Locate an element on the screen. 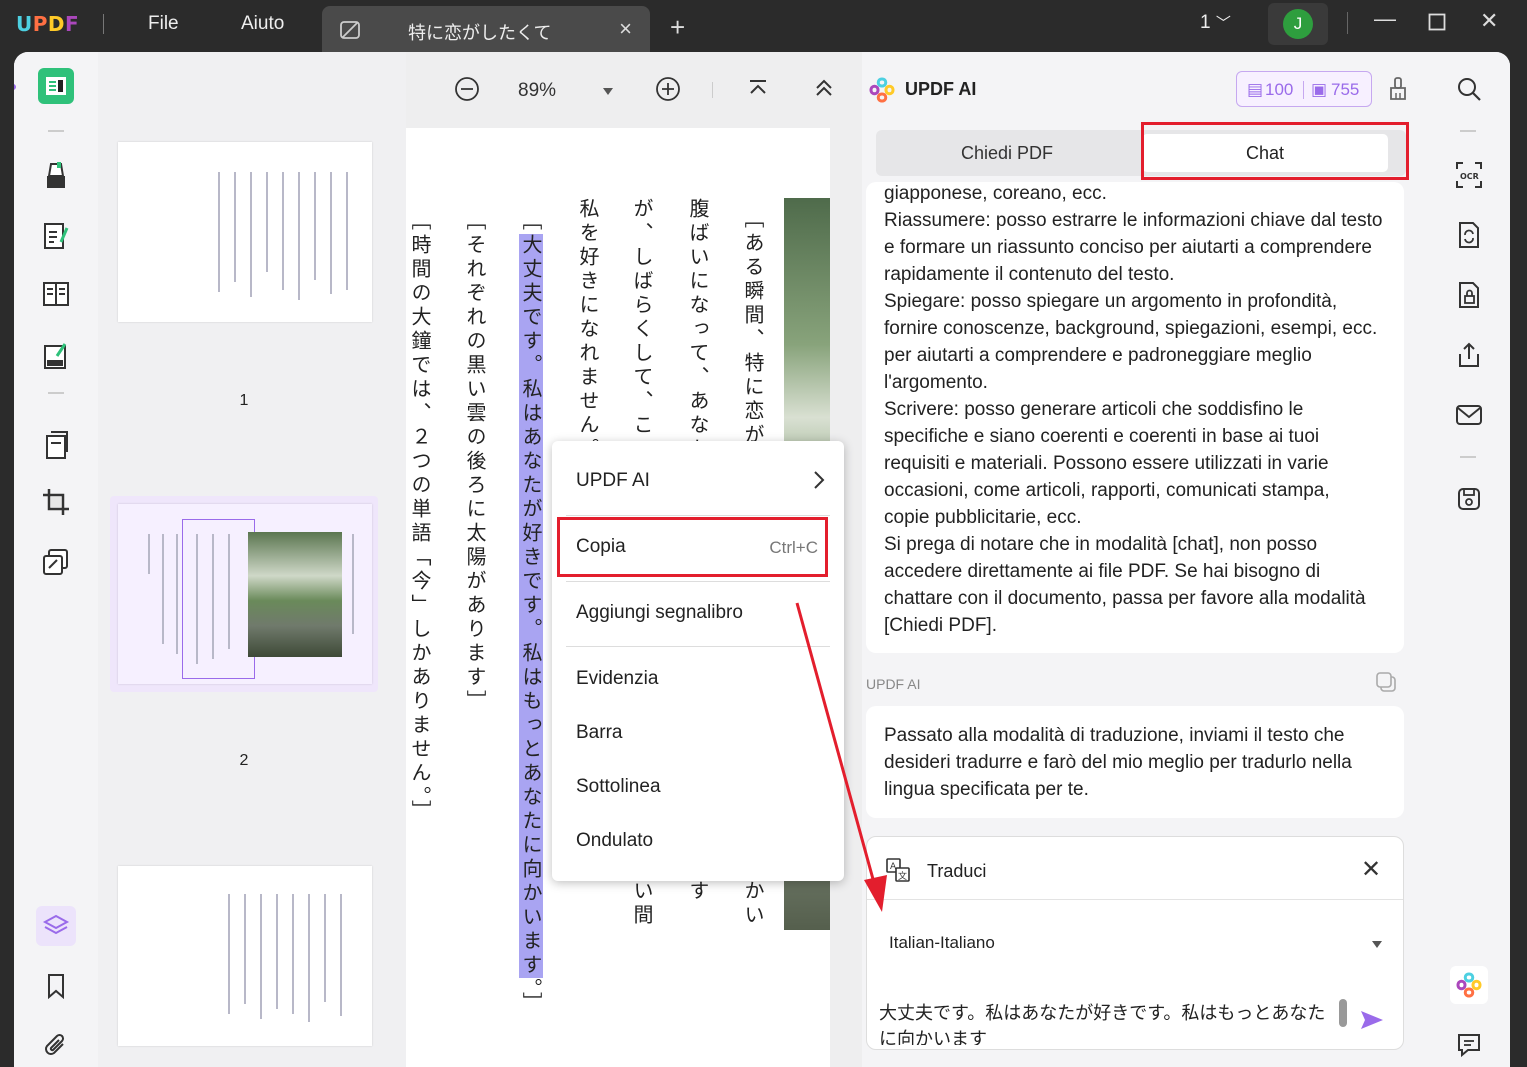  menu-item-updf-ai: UPDF AI is located at coordinates (613, 481).